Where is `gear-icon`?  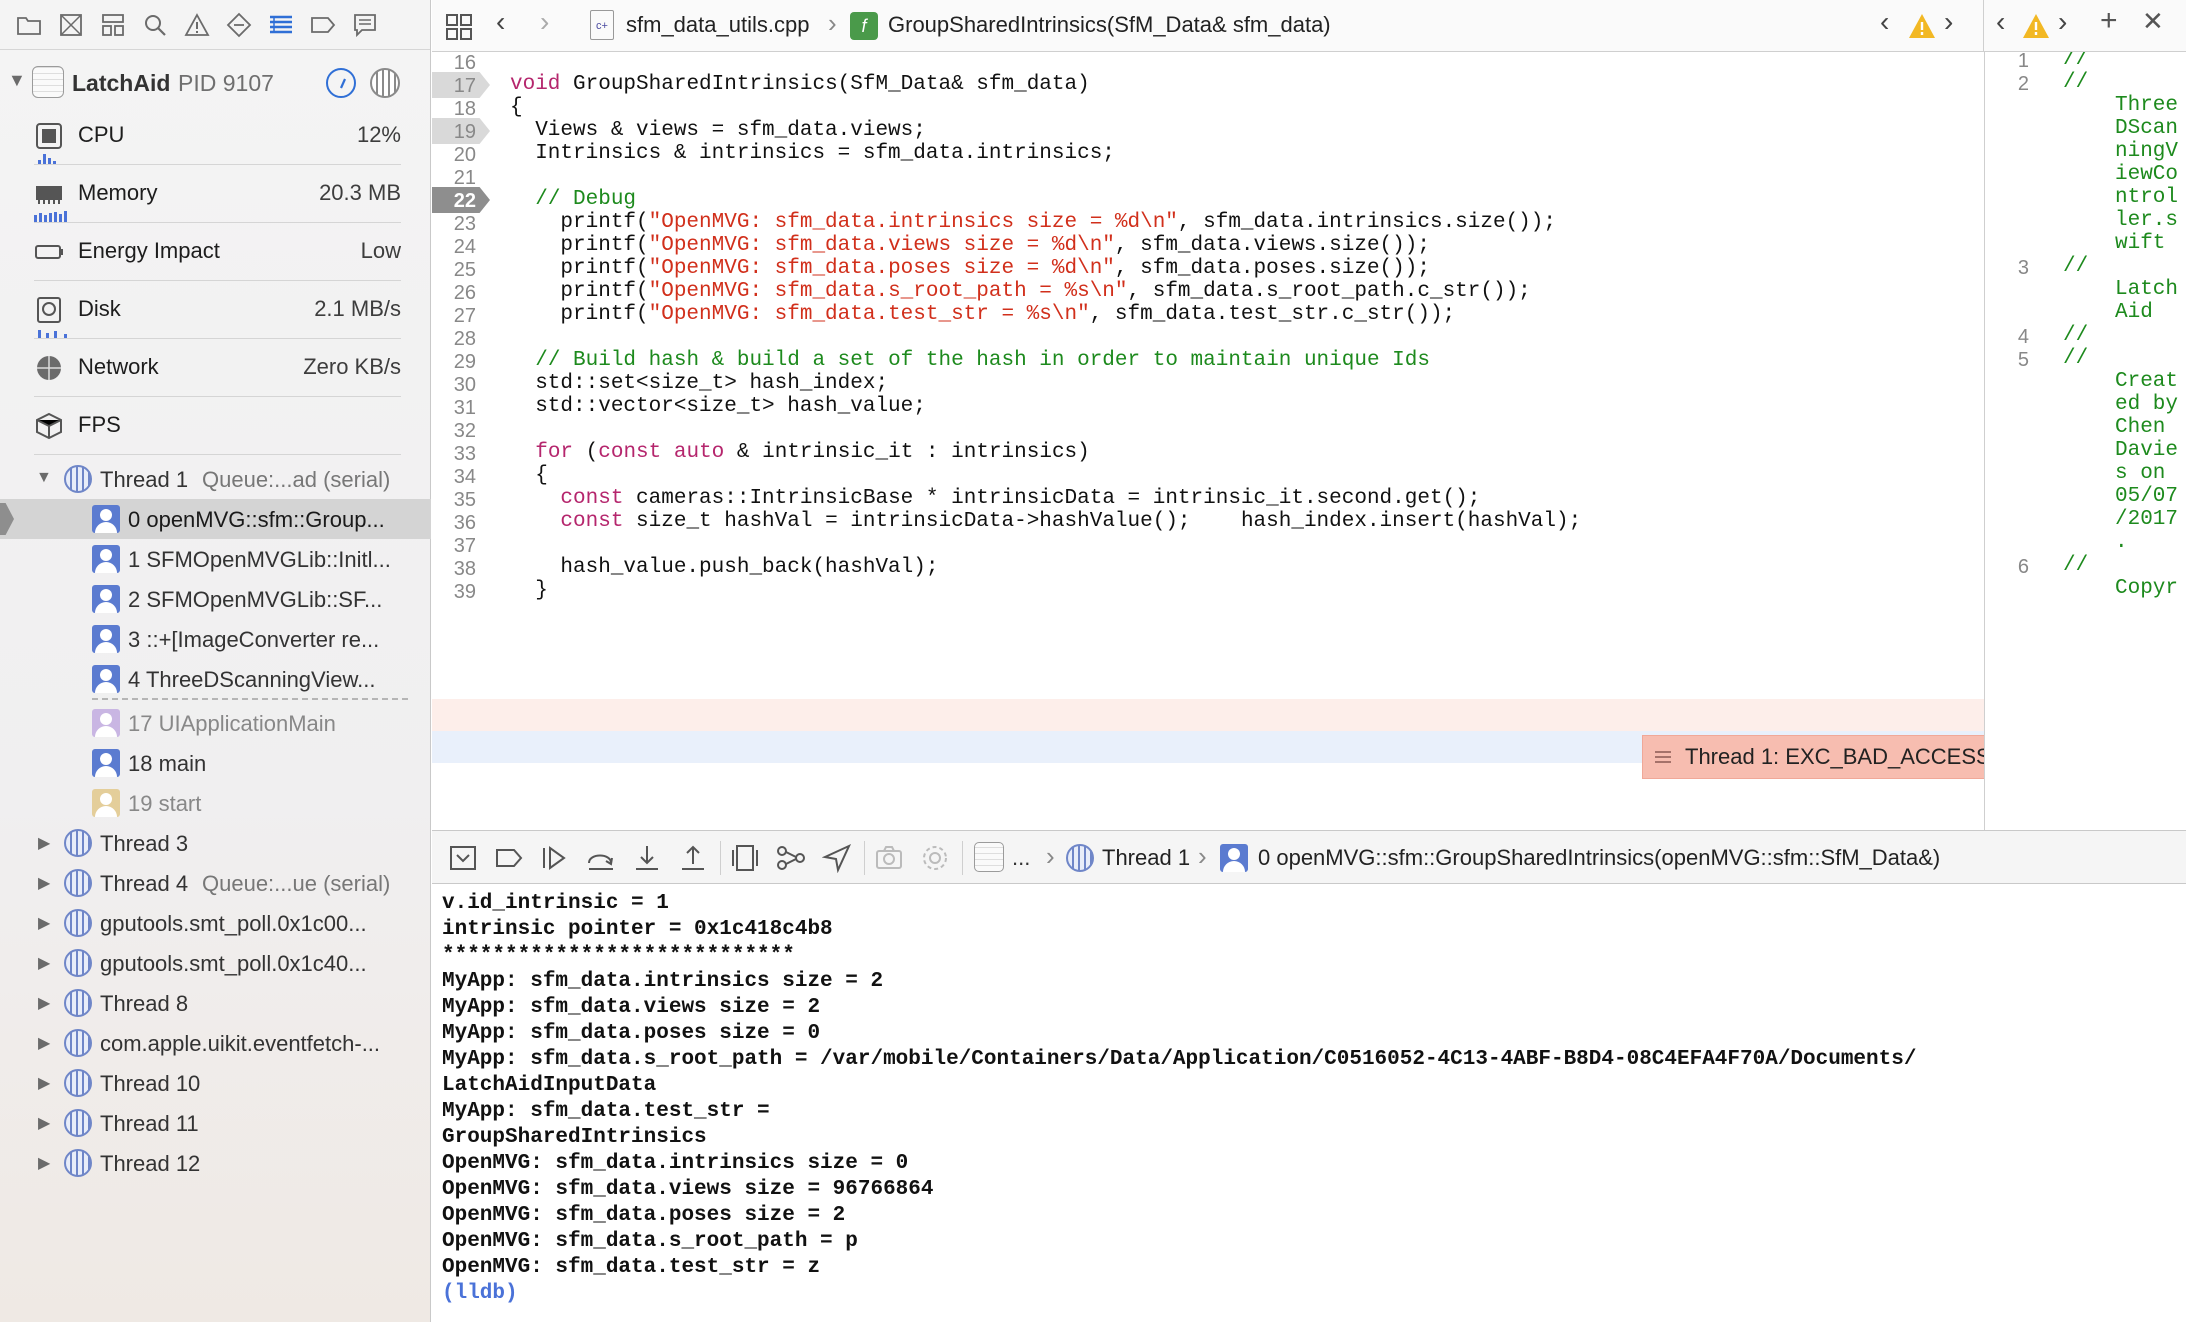
gear-icon is located at coordinates (935, 858).